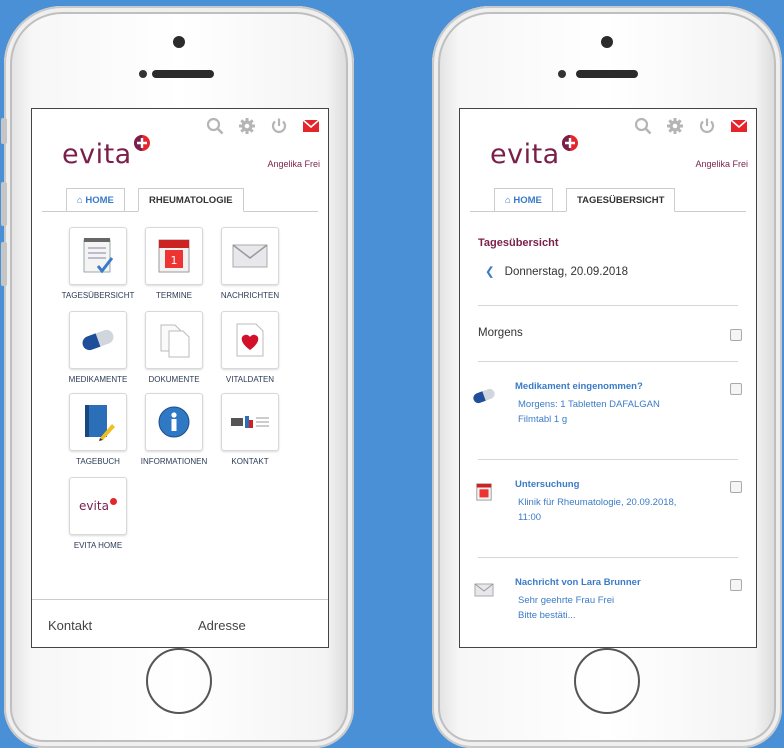  Describe the element at coordinates (222, 625) in the screenshot. I see `footer-adresse-link: Adresse` at that location.